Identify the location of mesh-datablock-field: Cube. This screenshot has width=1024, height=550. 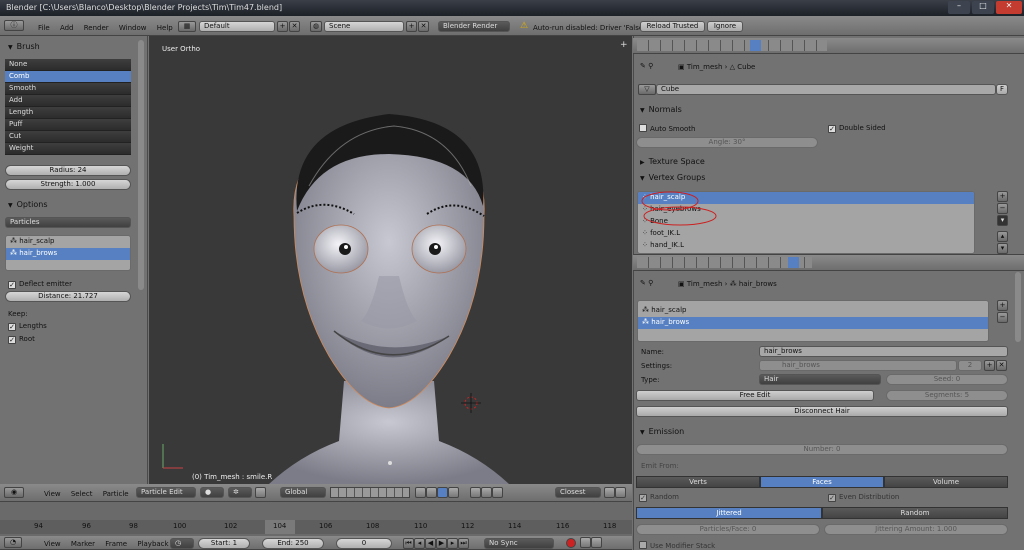
(826, 89).